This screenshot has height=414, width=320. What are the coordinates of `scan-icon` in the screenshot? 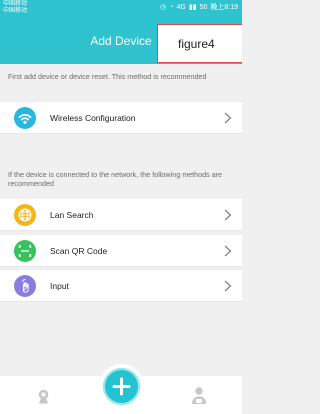 It's located at (25, 251).